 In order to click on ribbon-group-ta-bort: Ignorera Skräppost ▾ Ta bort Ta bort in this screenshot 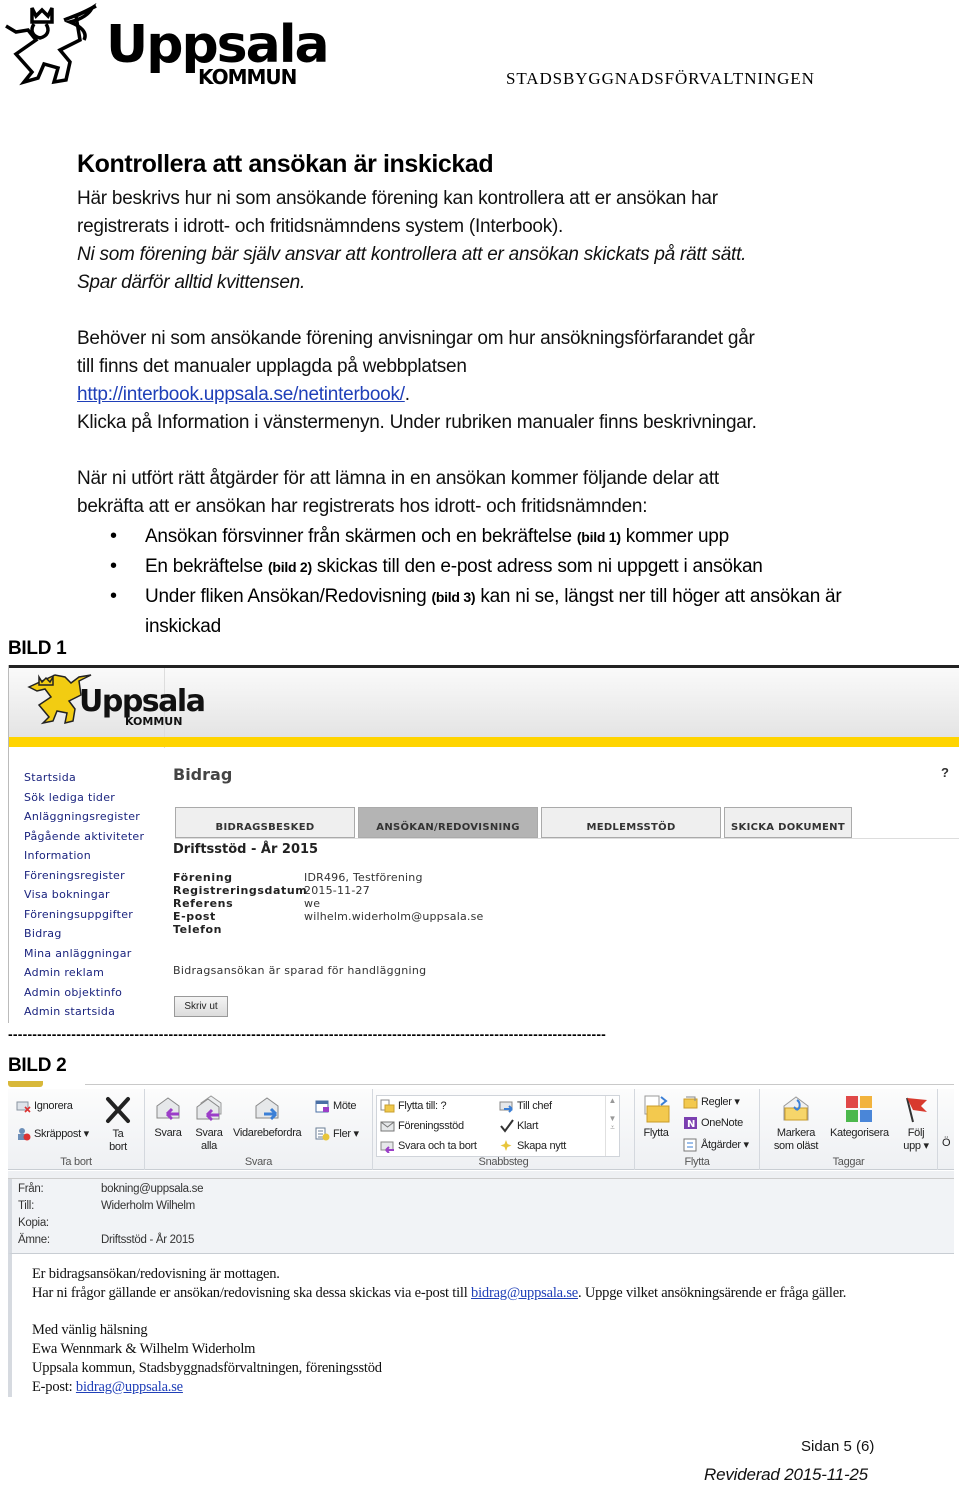, I will do `click(76, 1129)`.